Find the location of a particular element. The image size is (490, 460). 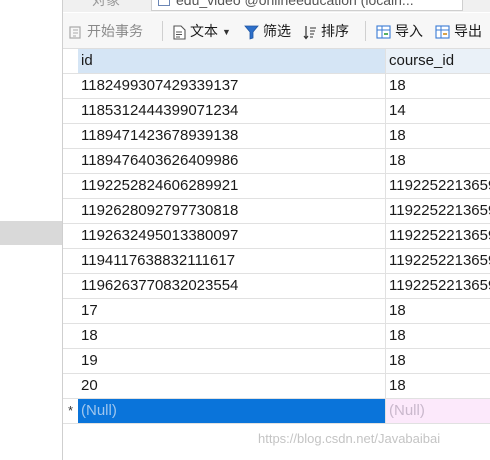

table-cell: 17 is located at coordinates (232, 311).